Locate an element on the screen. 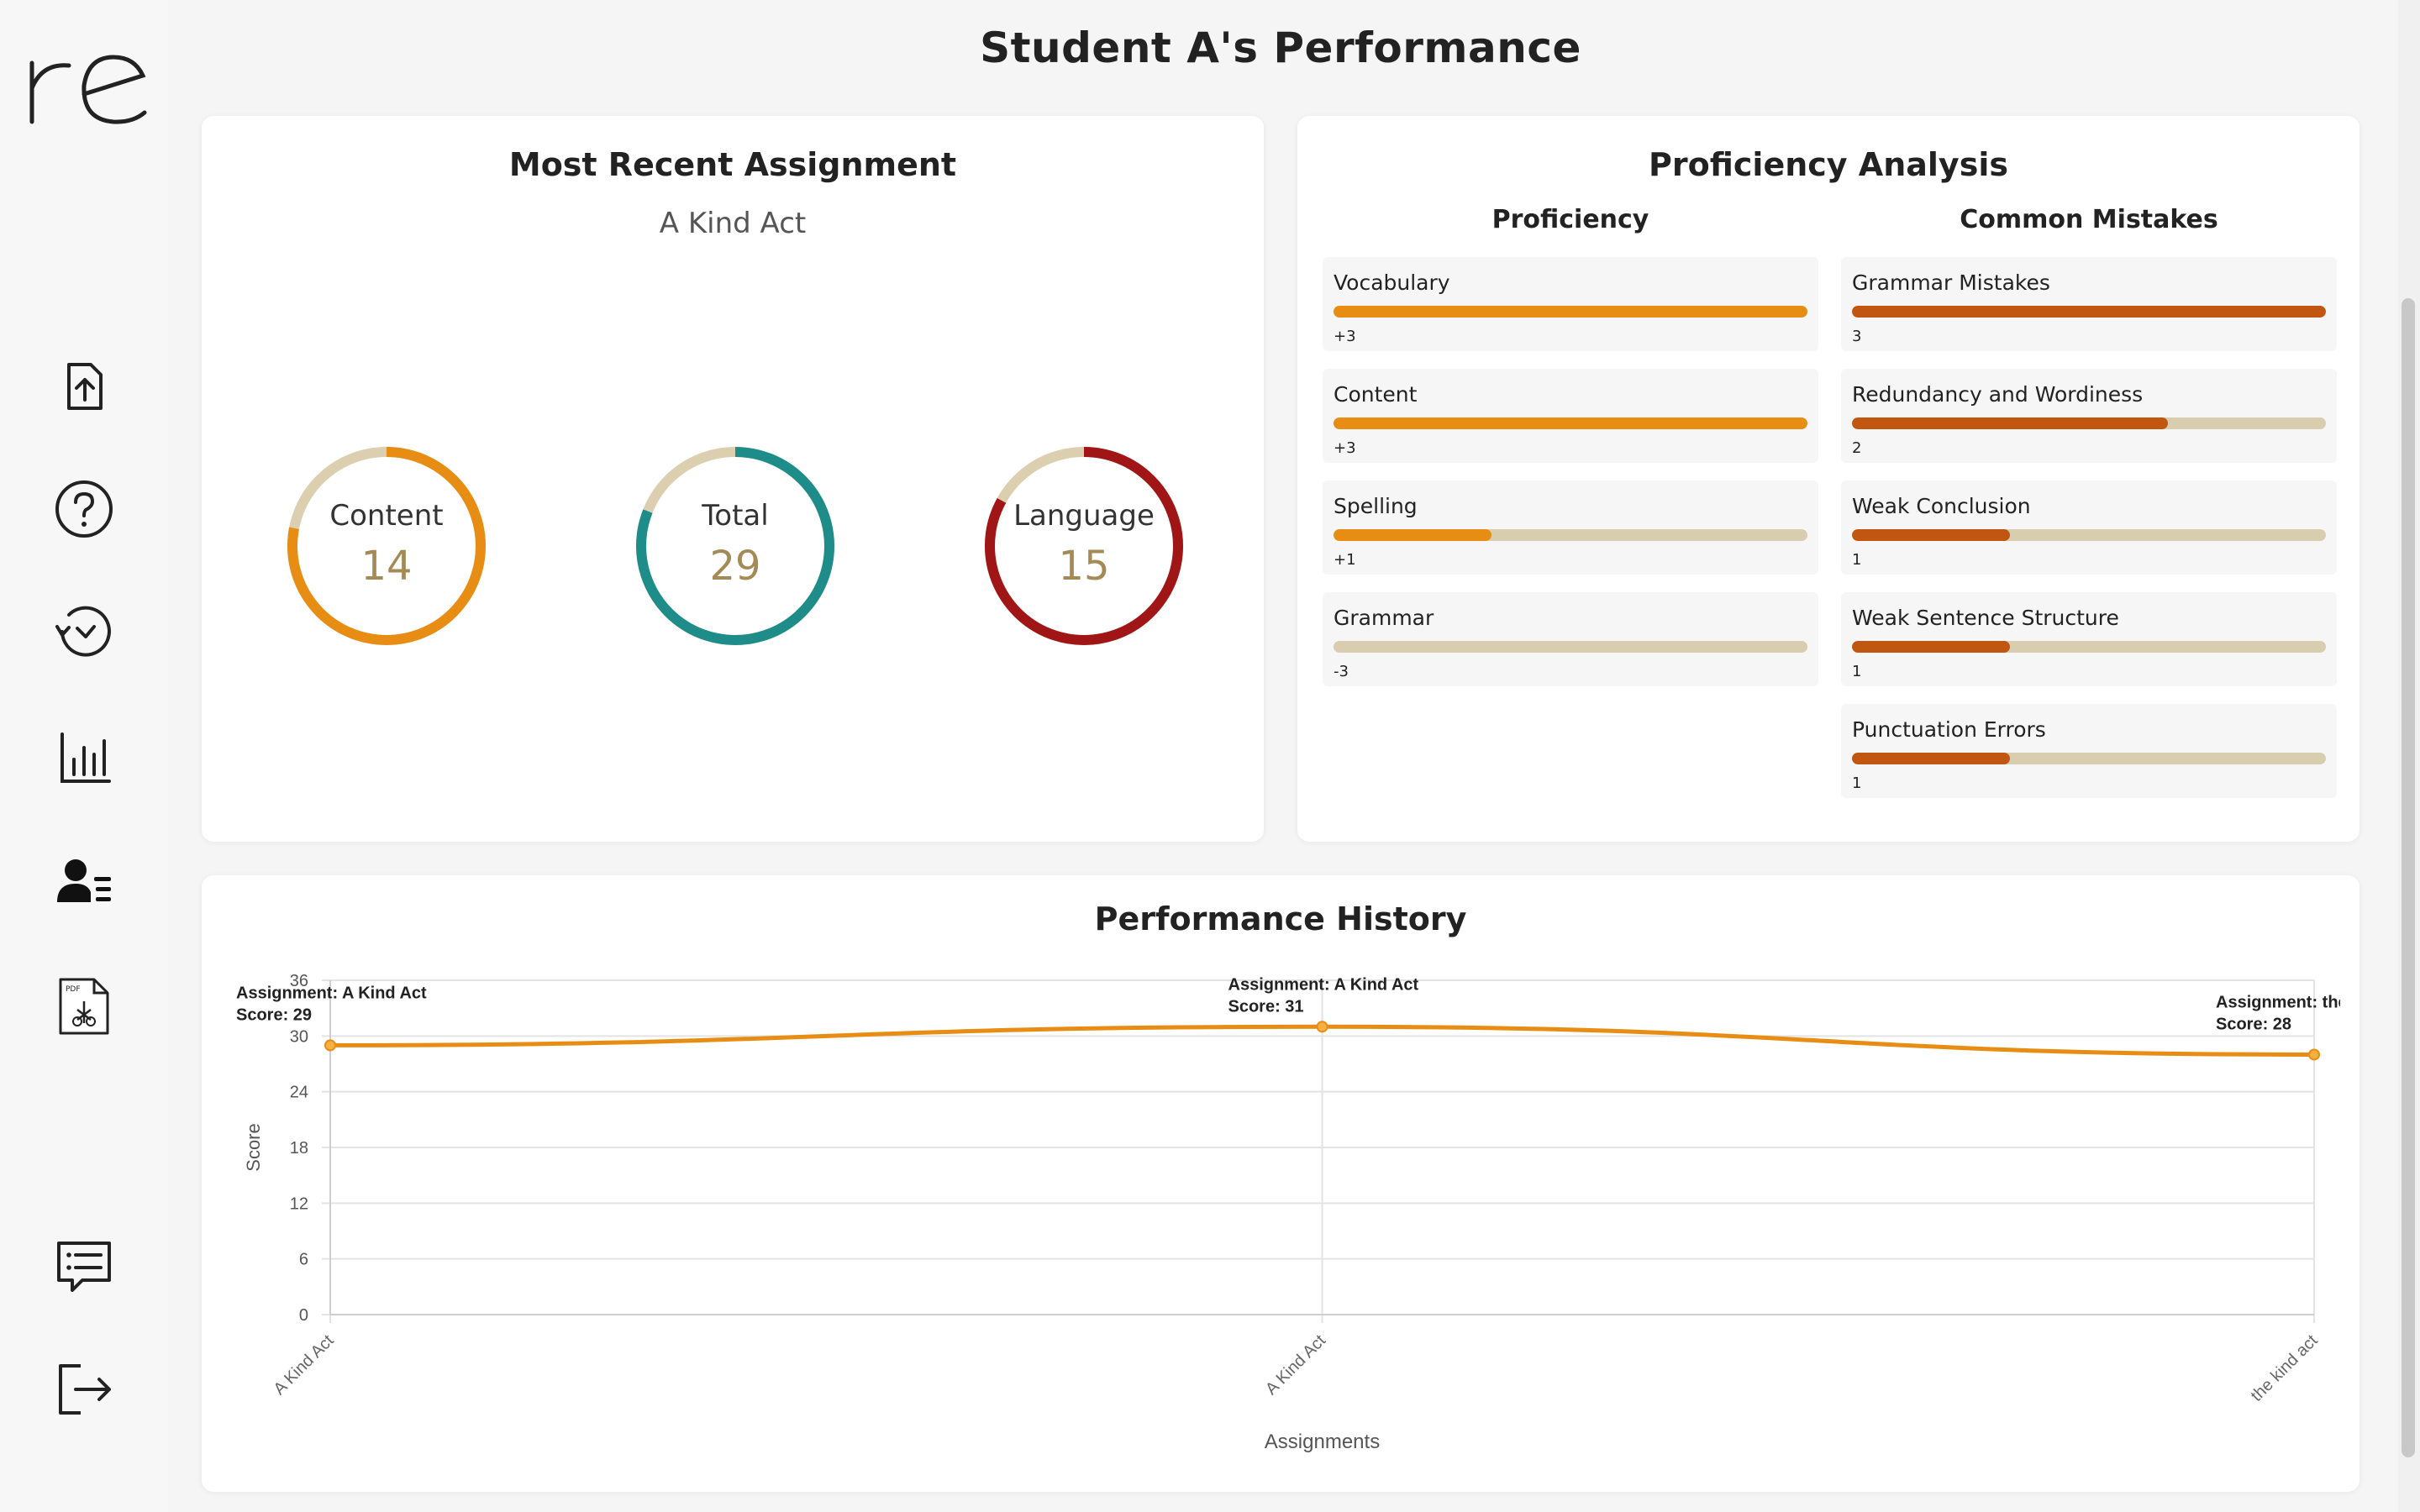  pdf-file-icon: PDF is located at coordinates (84, 1006).